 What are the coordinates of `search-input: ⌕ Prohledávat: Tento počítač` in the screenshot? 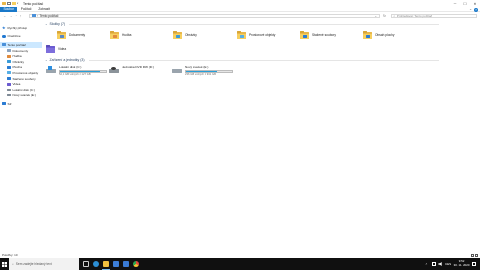 It's located at (434, 15).